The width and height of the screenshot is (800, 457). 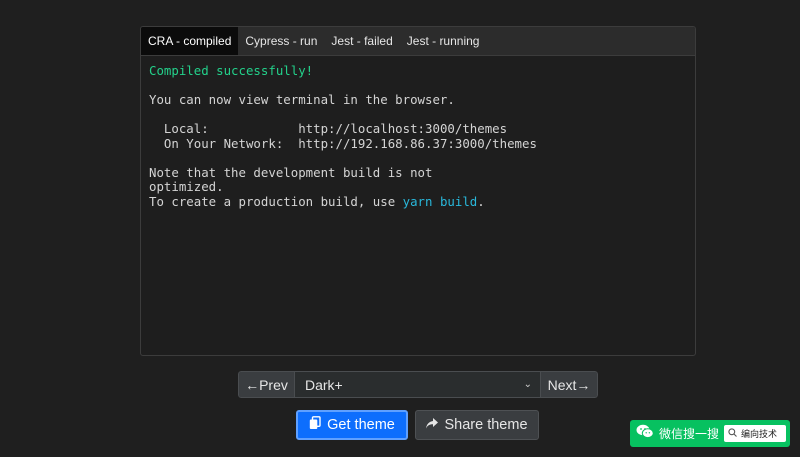 I want to click on get-theme-button: Get theme, so click(x=352, y=425).